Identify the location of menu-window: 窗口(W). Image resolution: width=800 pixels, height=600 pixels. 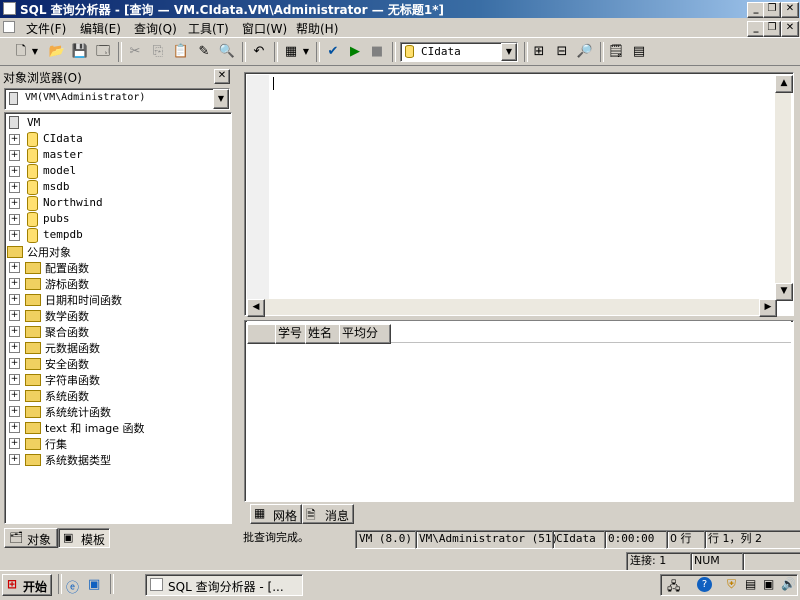
(264, 28).